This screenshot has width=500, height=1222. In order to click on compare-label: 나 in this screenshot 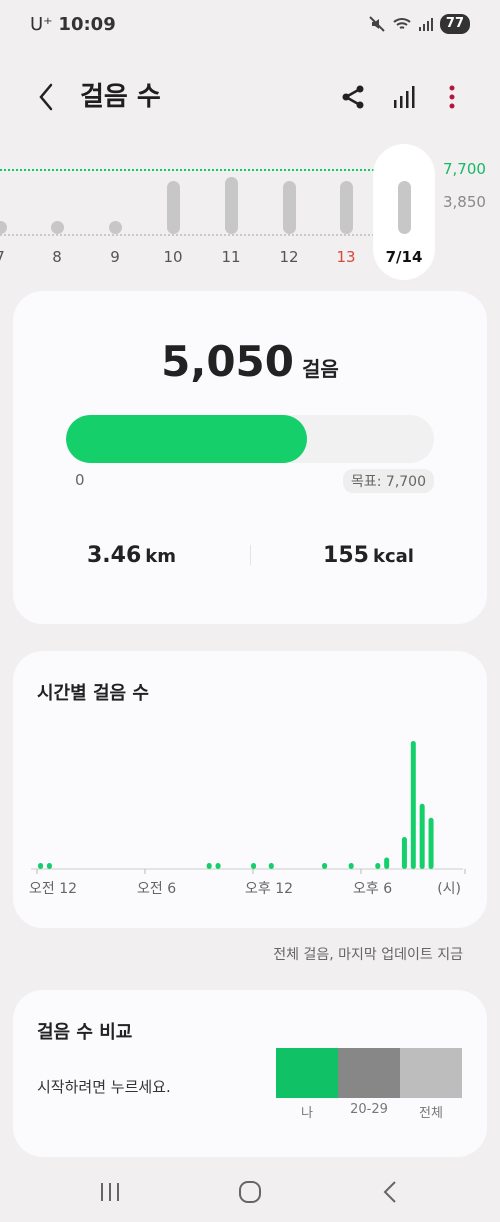, I will do `click(307, 1113)`.